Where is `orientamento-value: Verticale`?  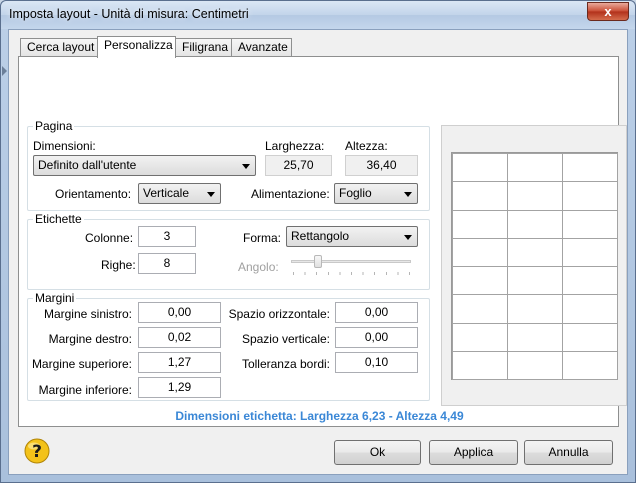 orientamento-value: Verticale is located at coordinates (166, 193).